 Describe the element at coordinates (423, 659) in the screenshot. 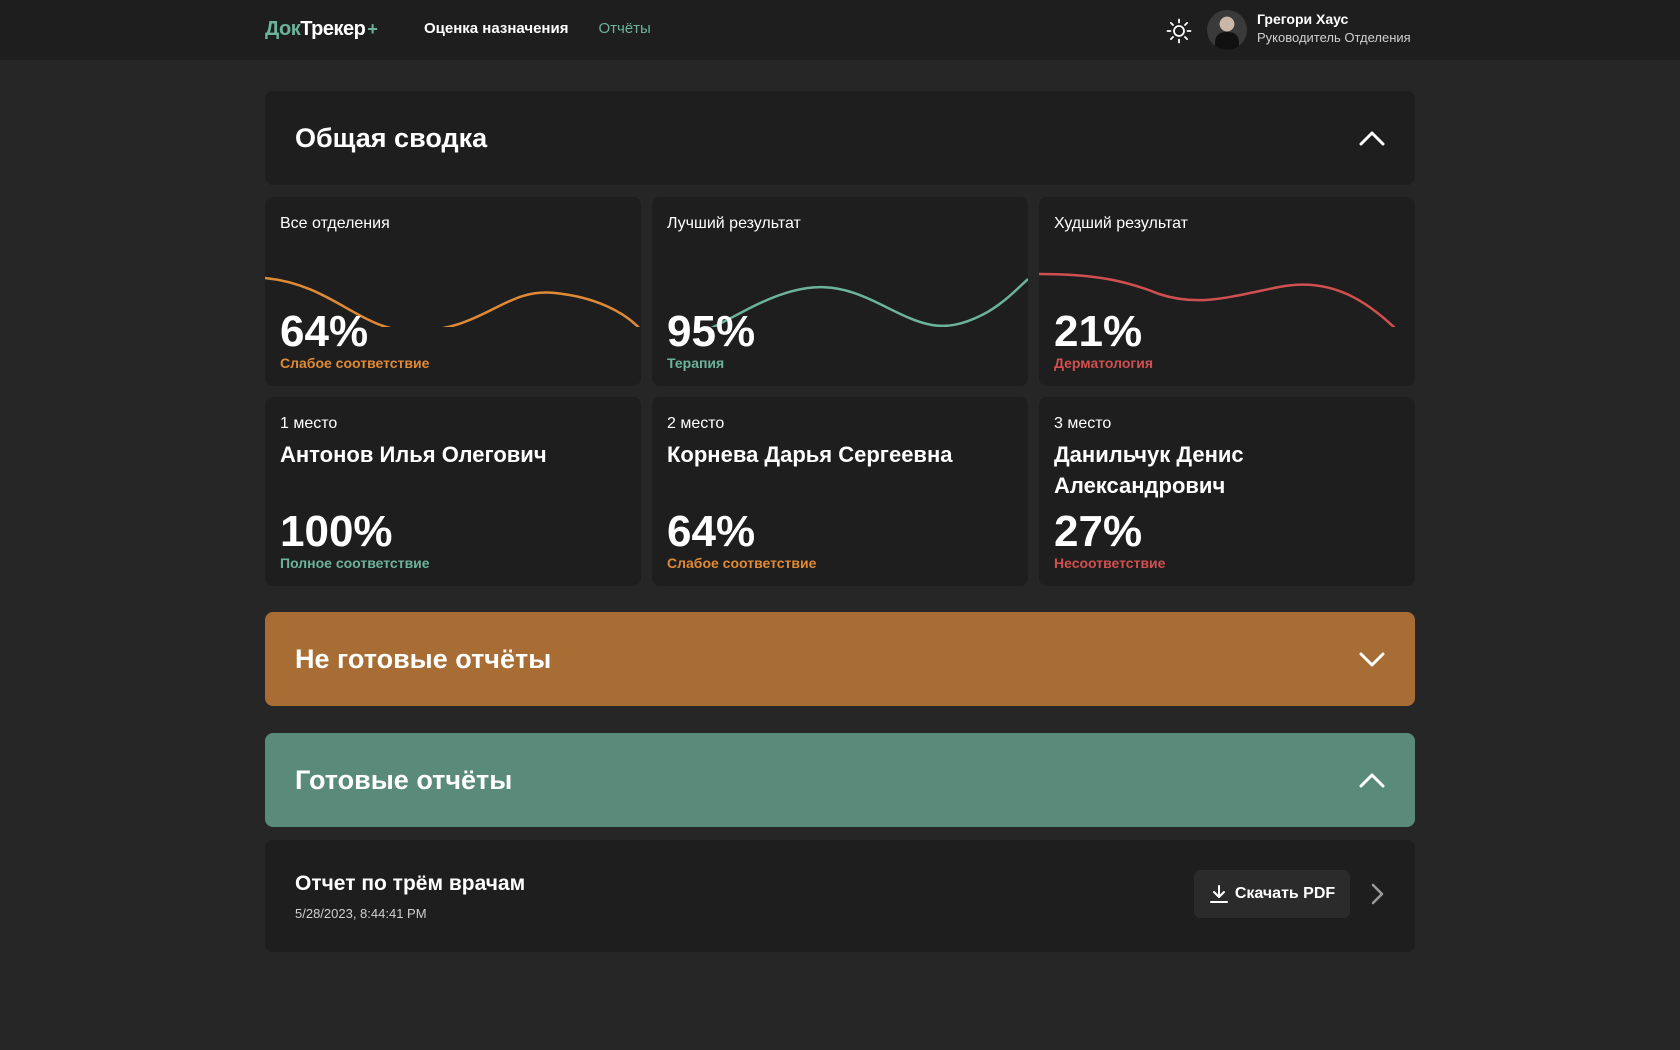

I see `not-ready-reports-title: Не готовые отчёты` at that location.